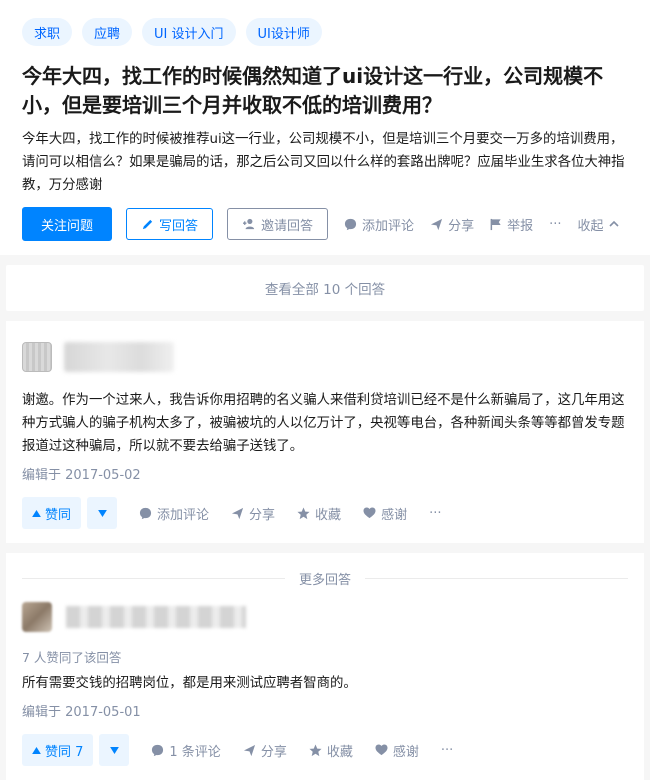  I want to click on report-button: 举报, so click(511, 224).